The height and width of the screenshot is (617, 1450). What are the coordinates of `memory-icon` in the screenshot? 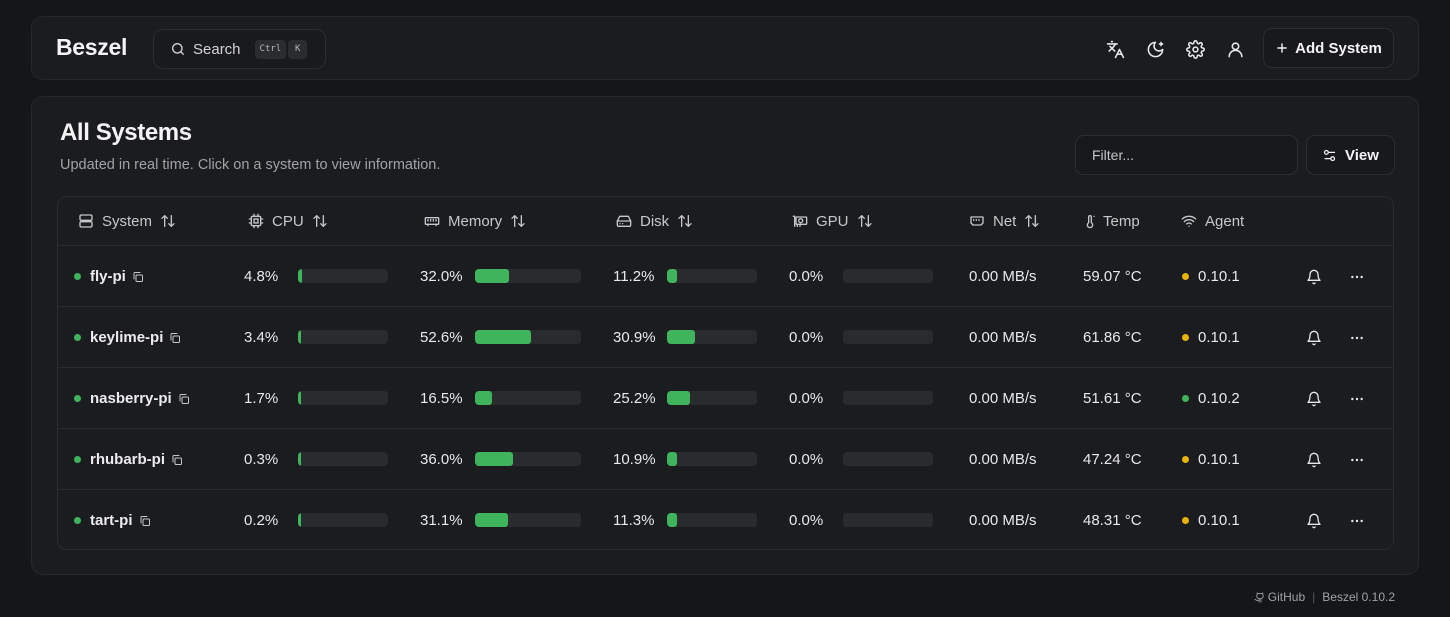 It's located at (432, 222).